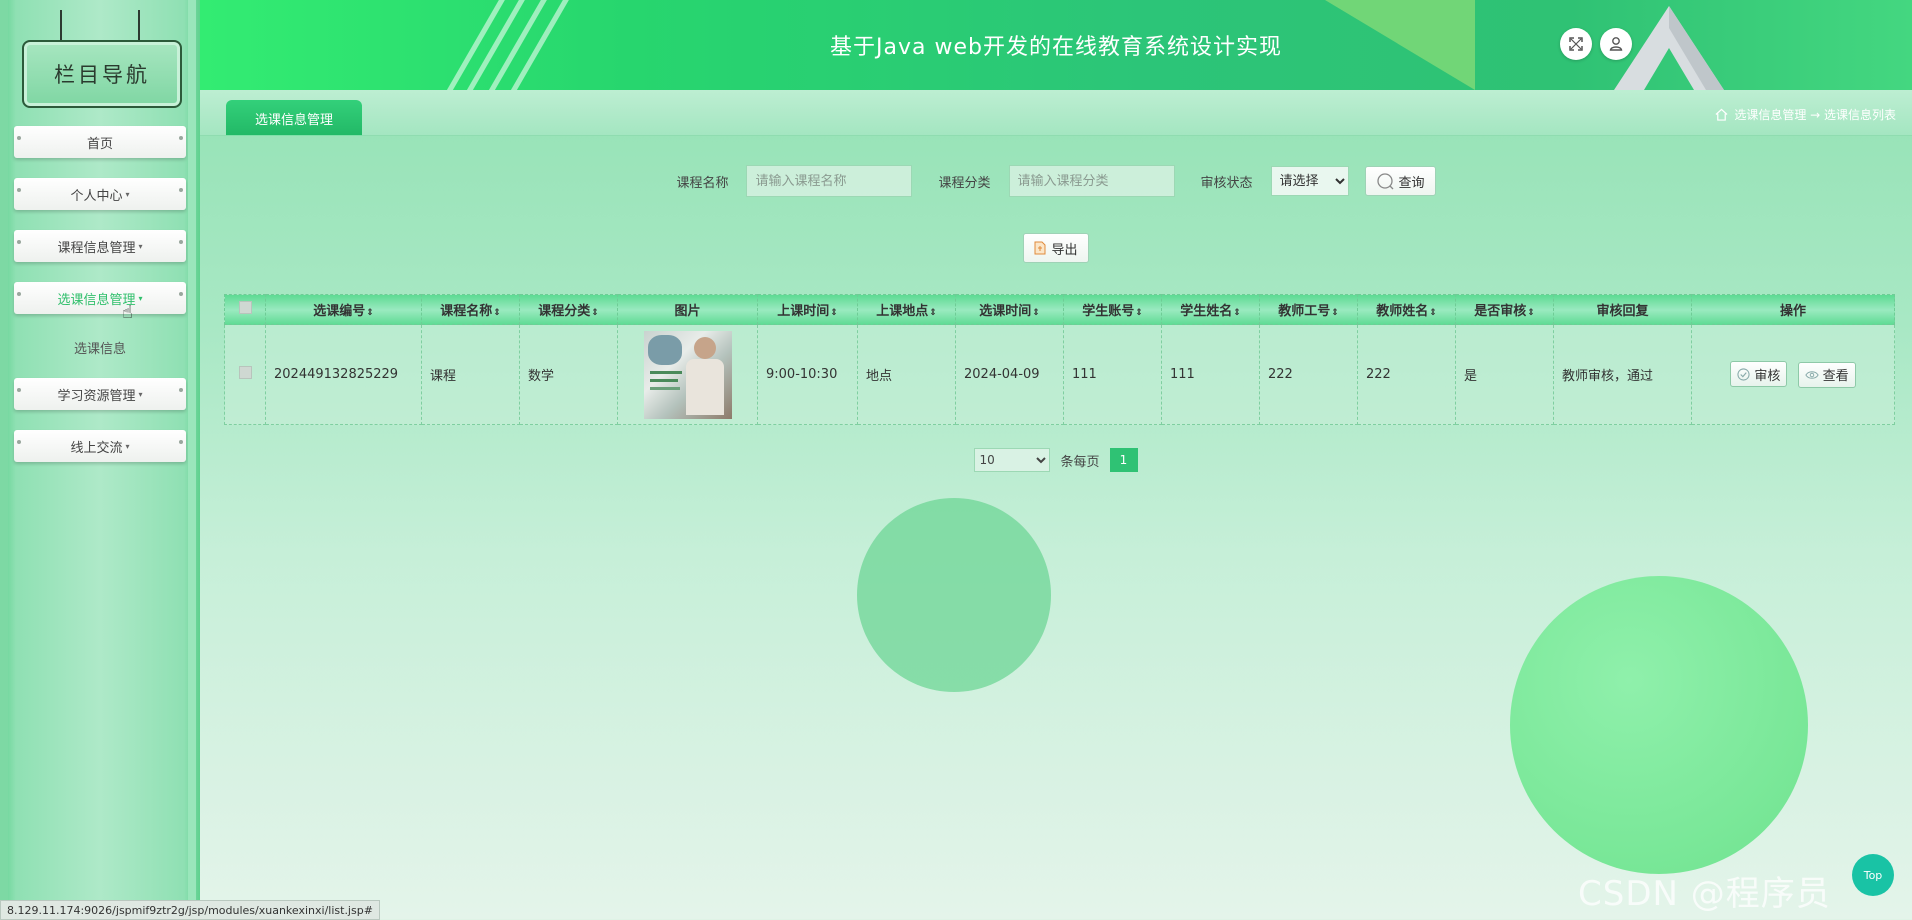  I want to click on cell-selection-id: 202449132825229, so click(343, 374).